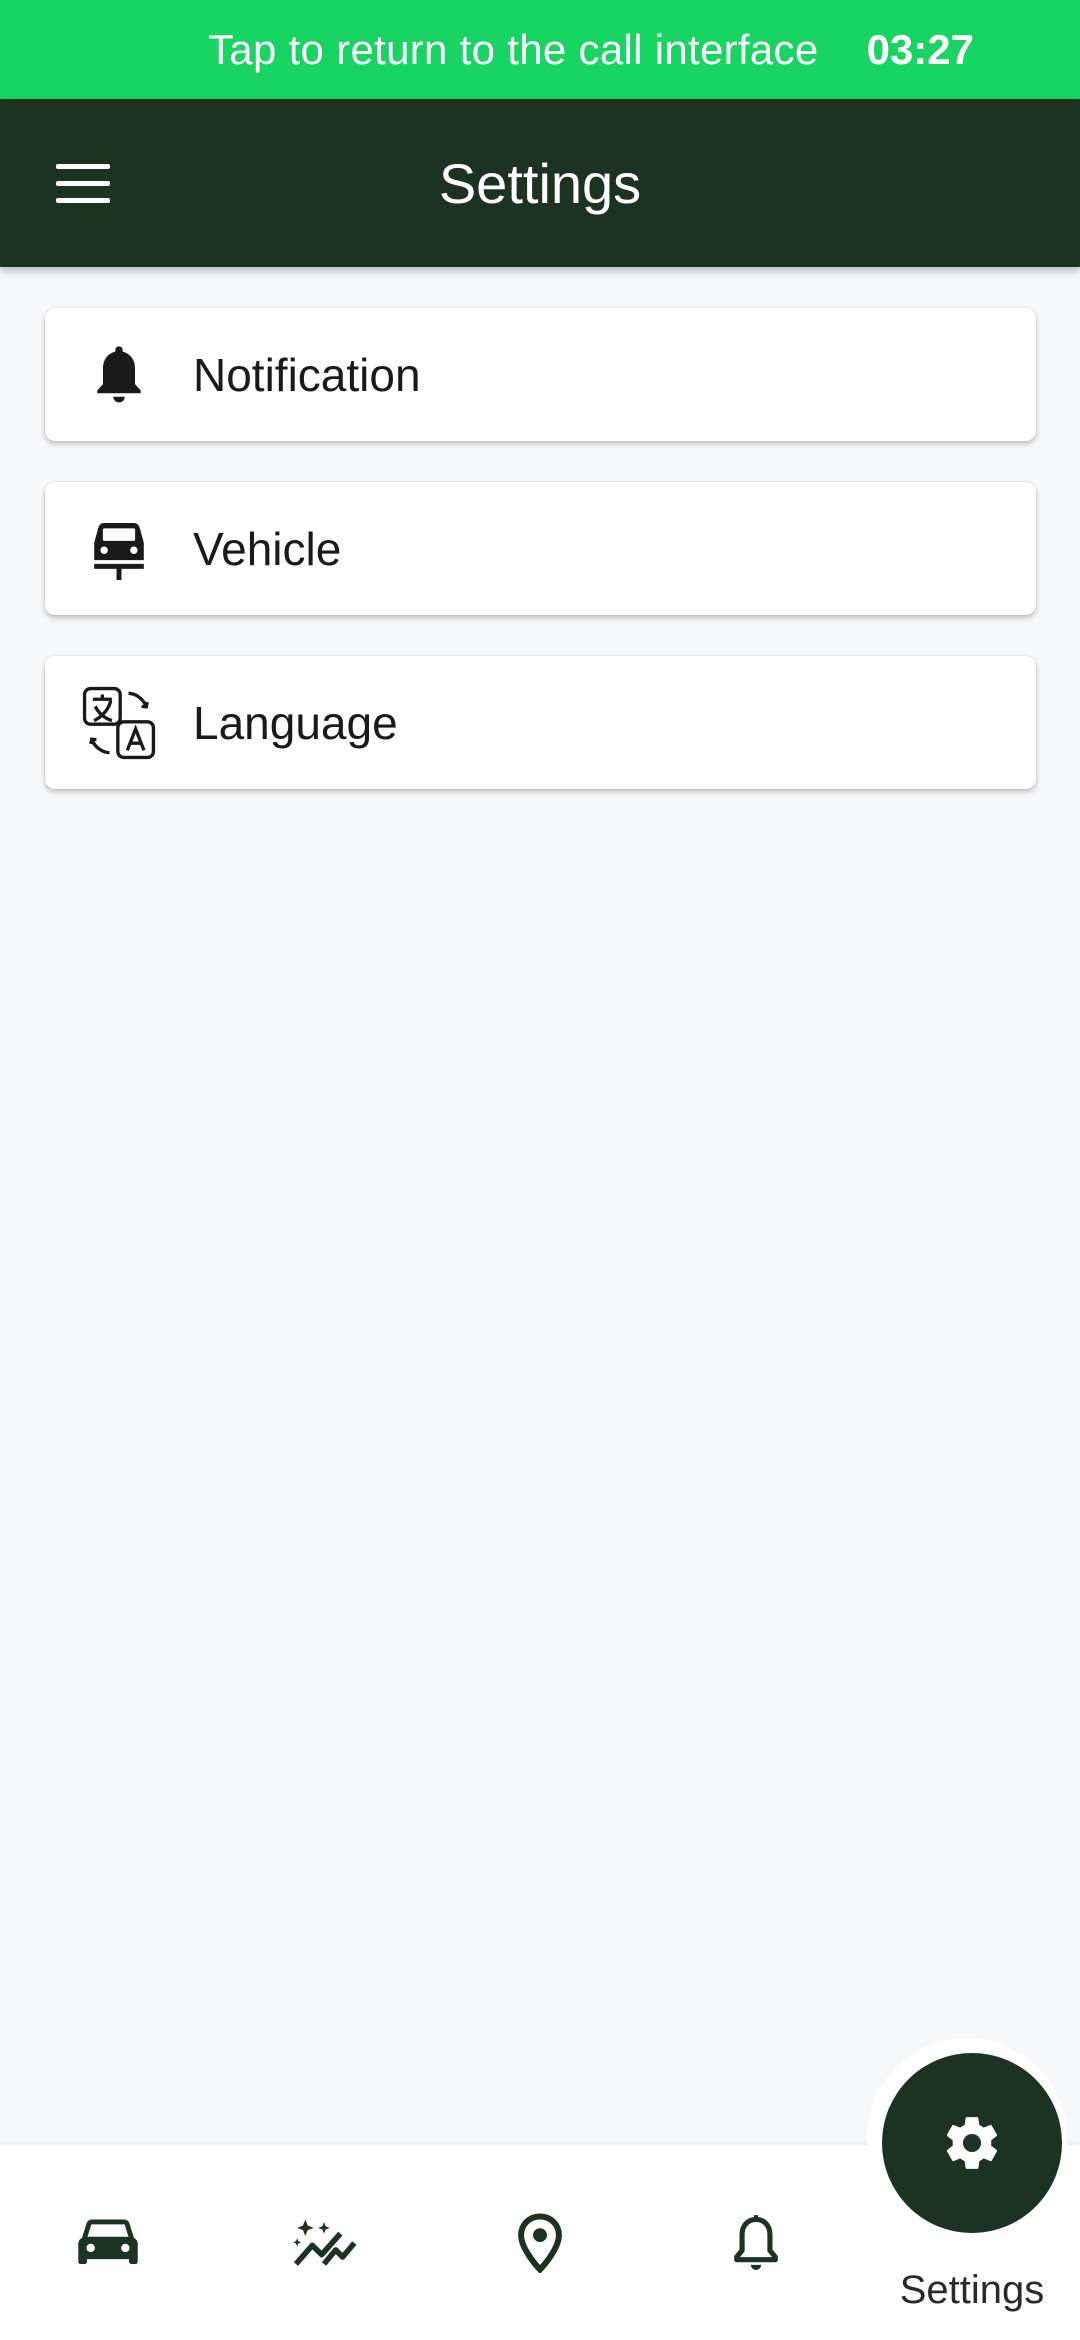 The width and height of the screenshot is (1080, 2340). Describe the element at coordinates (540, 722) in the screenshot. I see `settings-item-language: Language` at that location.